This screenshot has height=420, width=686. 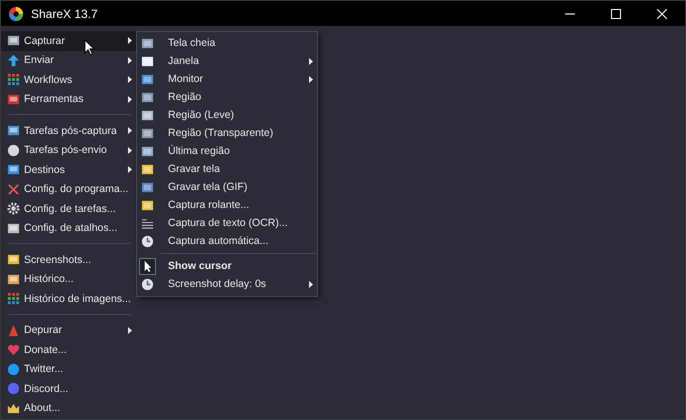 I want to click on cone-icon, so click(x=13, y=330).